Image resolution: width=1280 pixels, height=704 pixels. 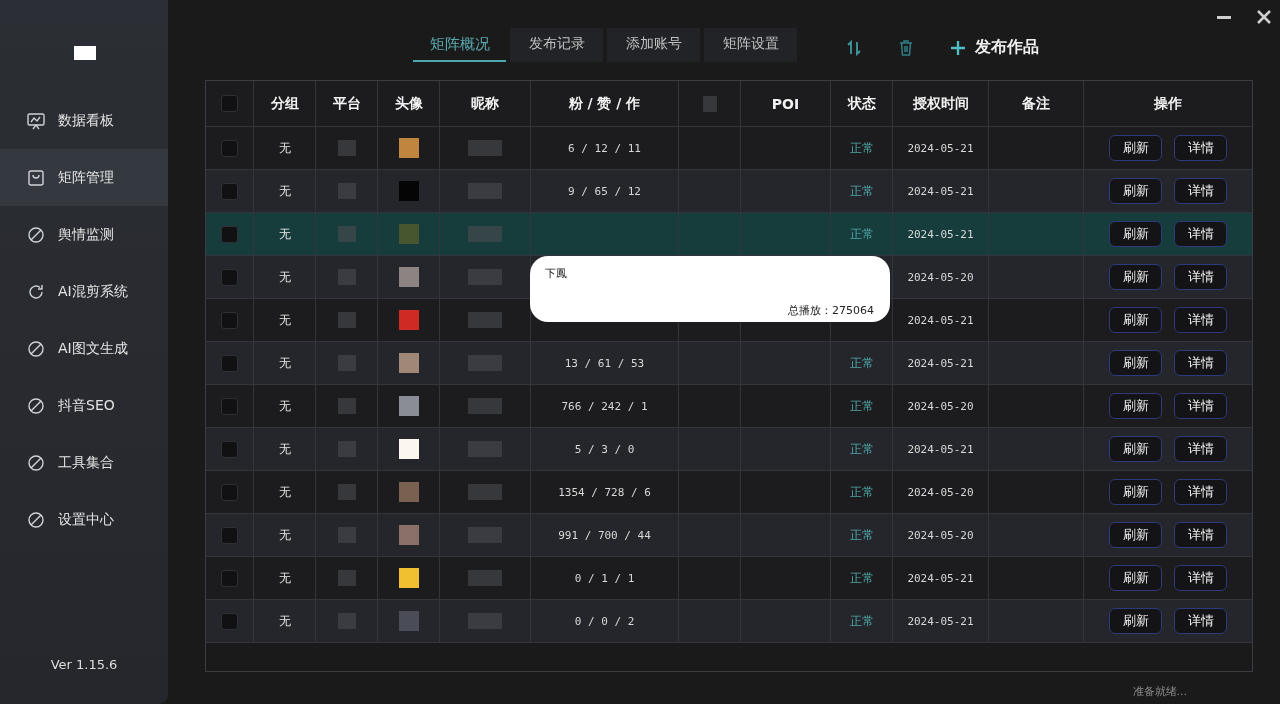 What do you see at coordinates (1168, 103) in the screenshot?
I see `column-header: 操作` at bounding box center [1168, 103].